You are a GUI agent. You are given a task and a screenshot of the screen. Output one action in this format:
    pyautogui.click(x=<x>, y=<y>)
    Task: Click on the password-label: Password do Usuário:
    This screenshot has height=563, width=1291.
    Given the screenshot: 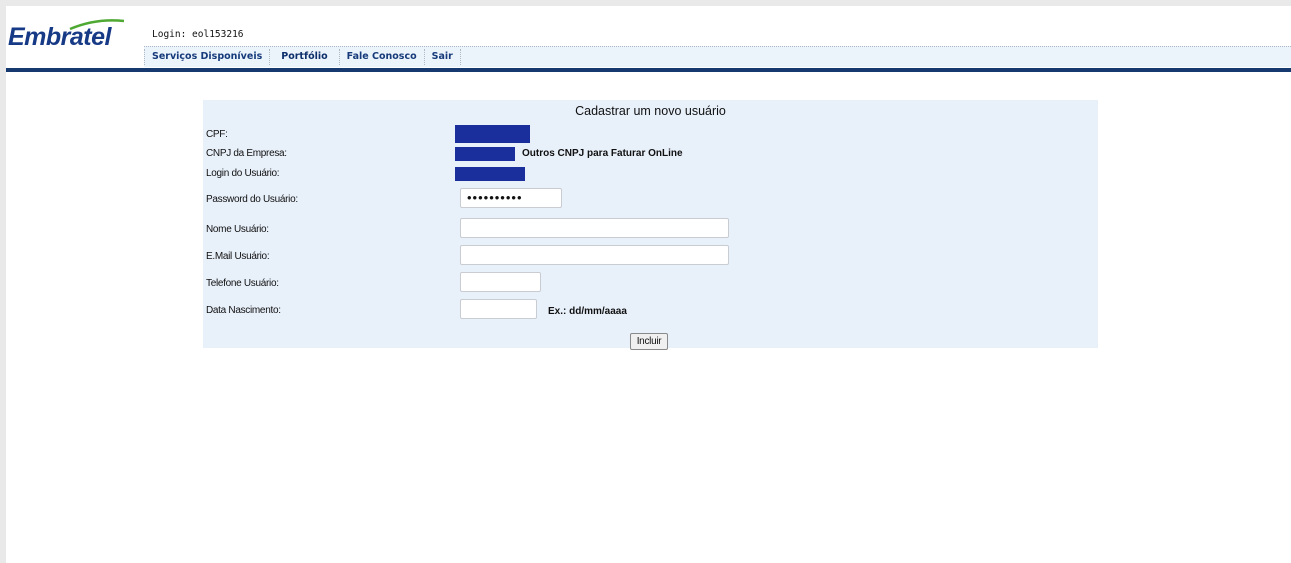 What is the action you would take?
    pyautogui.click(x=252, y=199)
    